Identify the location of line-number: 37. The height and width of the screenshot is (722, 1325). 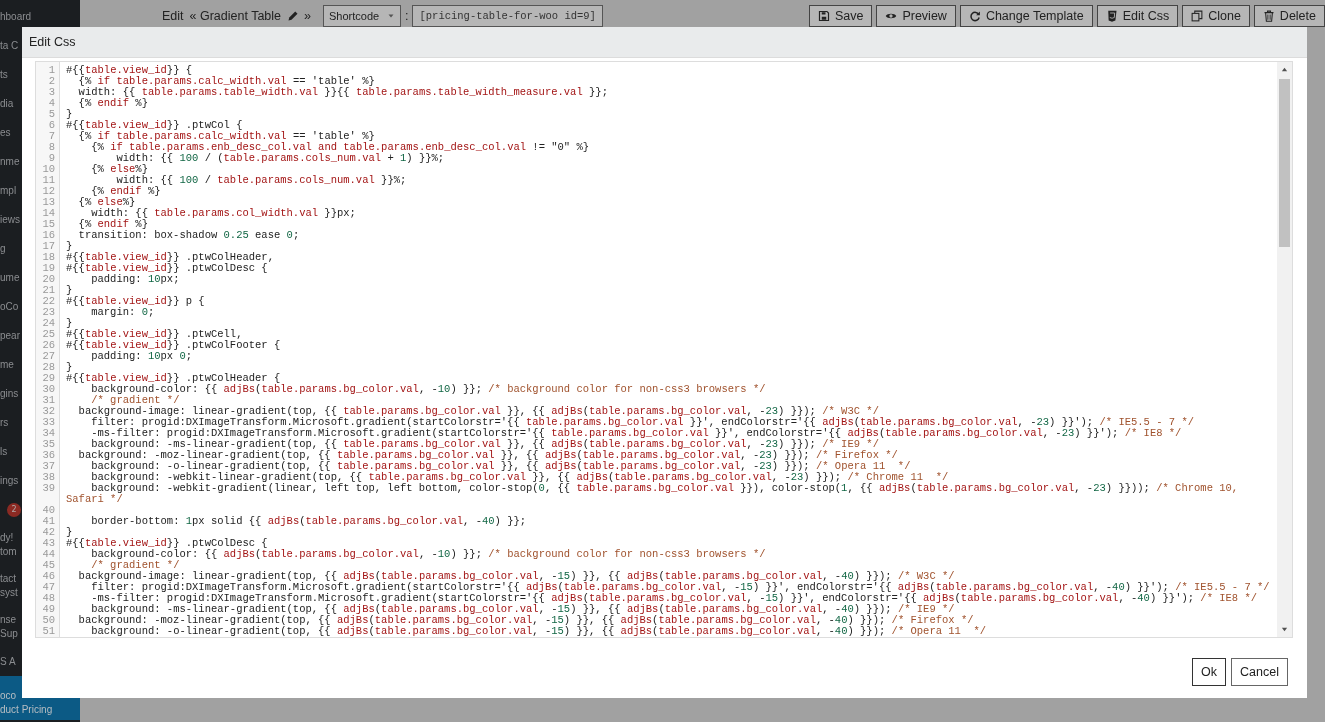
(48, 466).